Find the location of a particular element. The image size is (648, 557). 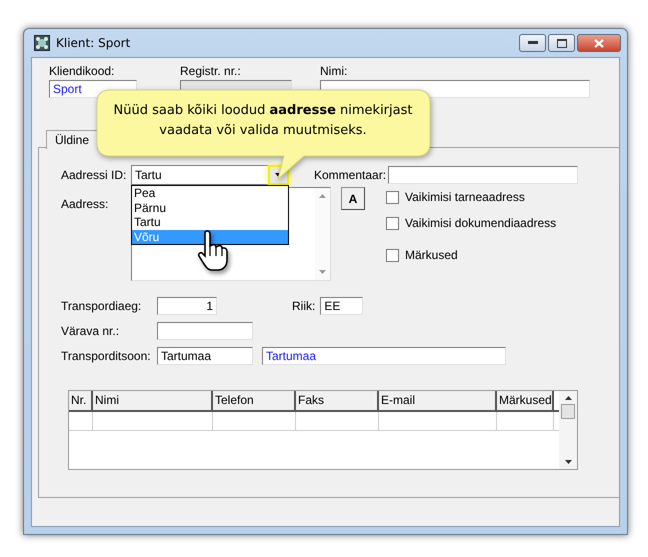

column-header: Telefon is located at coordinates (254, 400).